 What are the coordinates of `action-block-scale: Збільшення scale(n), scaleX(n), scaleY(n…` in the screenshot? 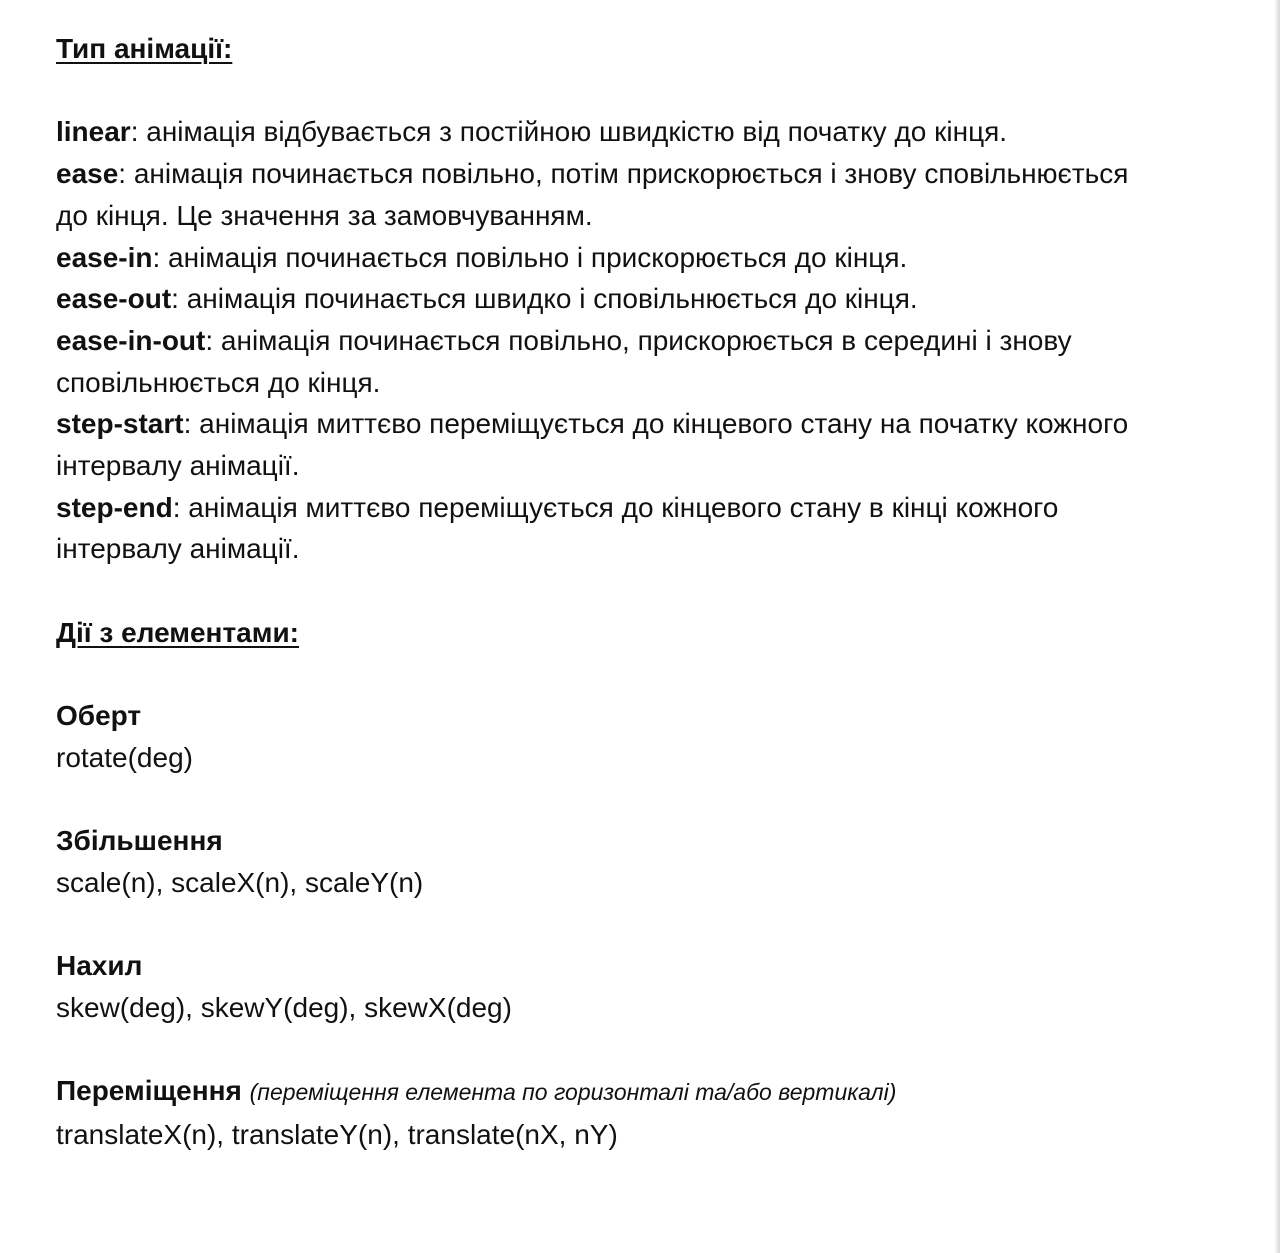 It's located at (646, 861).